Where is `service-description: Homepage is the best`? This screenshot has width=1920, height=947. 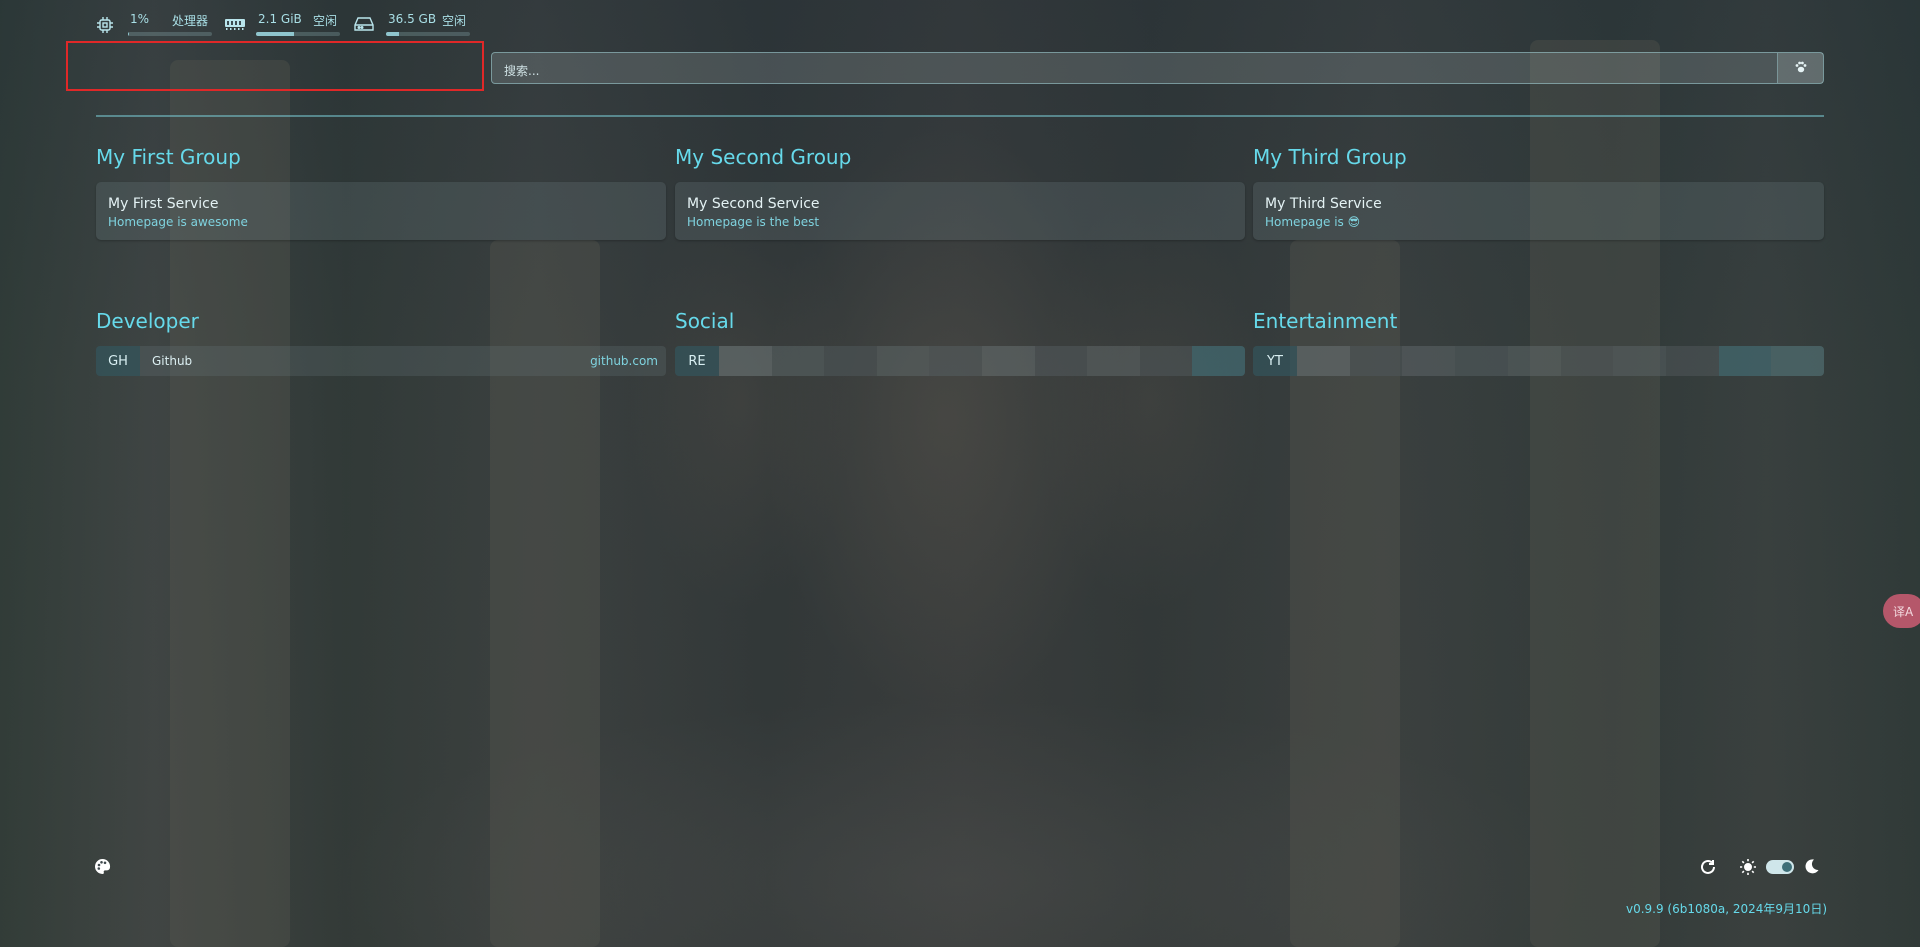 service-description: Homepage is the best is located at coordinates (753, 222).